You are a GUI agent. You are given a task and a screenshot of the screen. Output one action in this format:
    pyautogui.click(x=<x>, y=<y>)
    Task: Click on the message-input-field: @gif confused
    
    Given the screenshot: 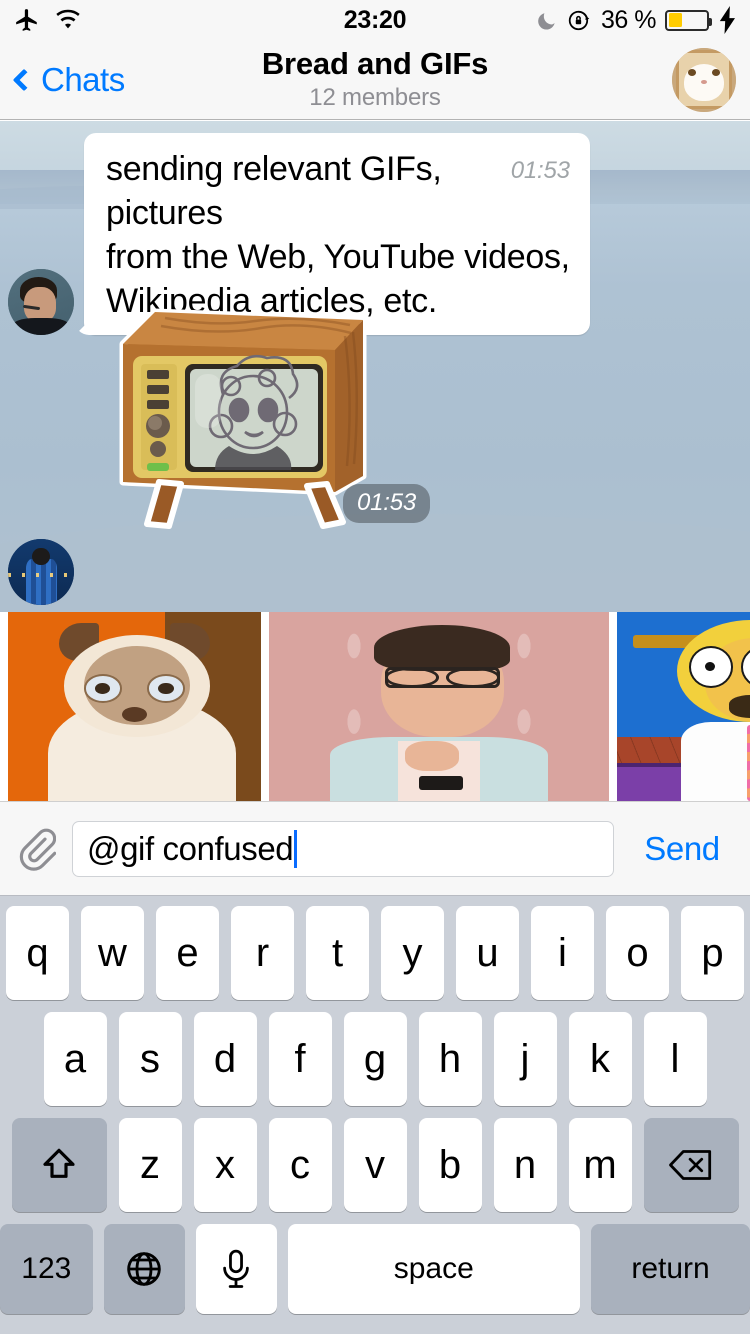 What is the action you would take?
    pyautogui.click(x=343, y=848)
    